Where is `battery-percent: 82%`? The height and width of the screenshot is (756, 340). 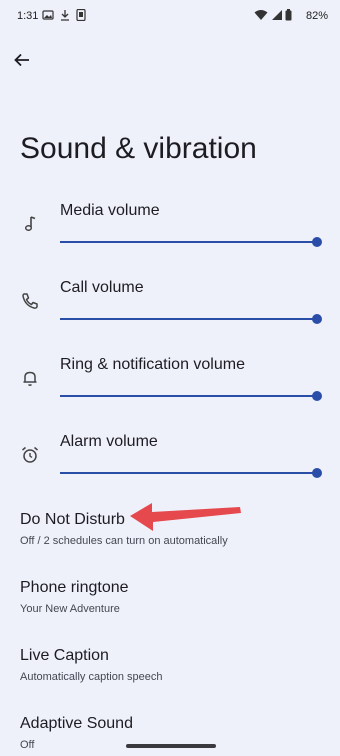
battery-percent: 82% is located at coordinates (316, 16).